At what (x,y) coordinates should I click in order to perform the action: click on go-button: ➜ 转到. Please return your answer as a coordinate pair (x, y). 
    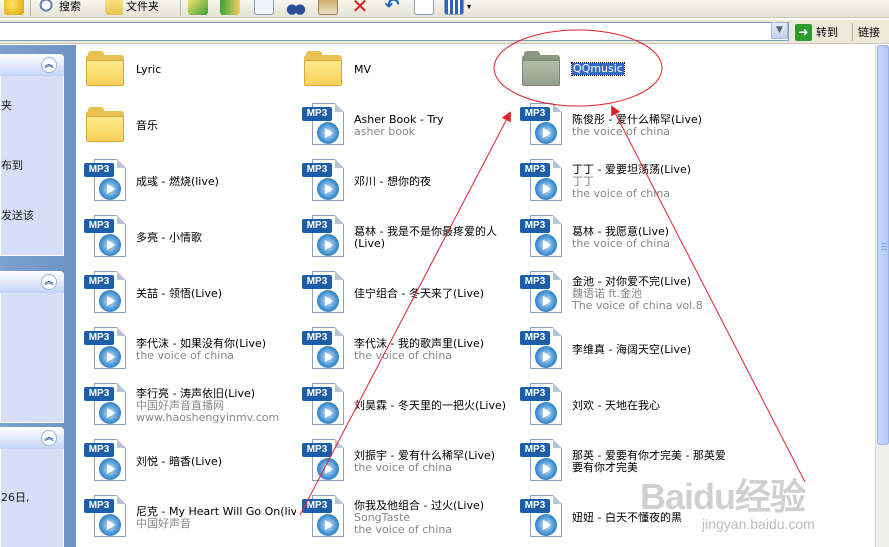
    Looking at the image, I should click on (816, 32).